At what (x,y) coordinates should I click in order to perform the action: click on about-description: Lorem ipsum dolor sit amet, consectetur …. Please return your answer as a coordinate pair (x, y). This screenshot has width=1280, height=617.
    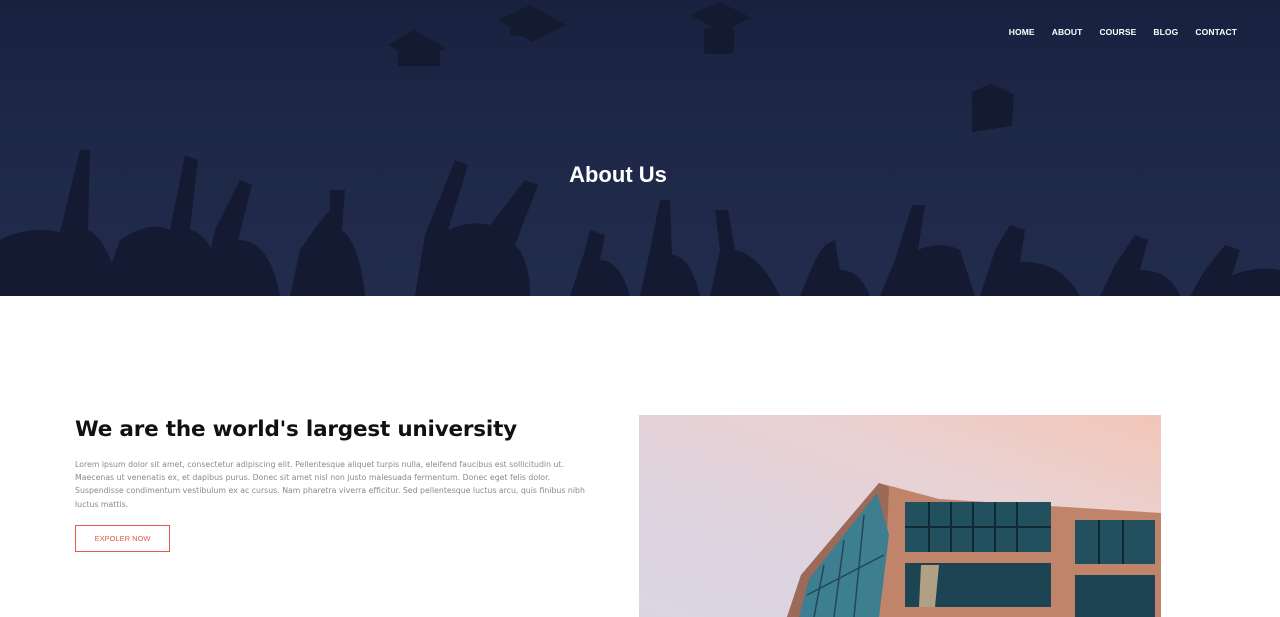
    Looking at the image, I should click on (330, 484).